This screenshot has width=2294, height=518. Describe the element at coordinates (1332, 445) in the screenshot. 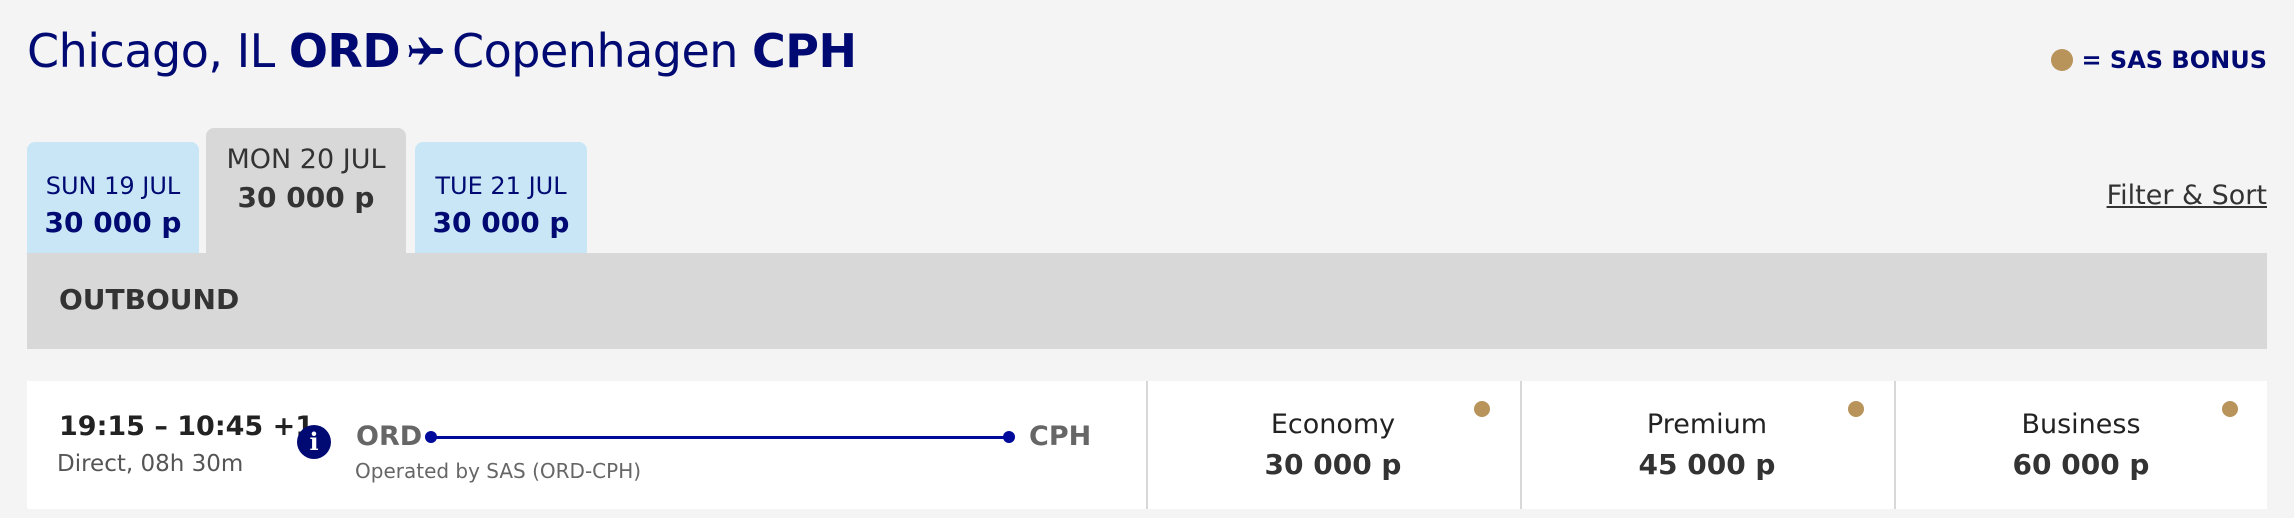

I see `fare-economy-button: Economy 30 000 p` at that location.